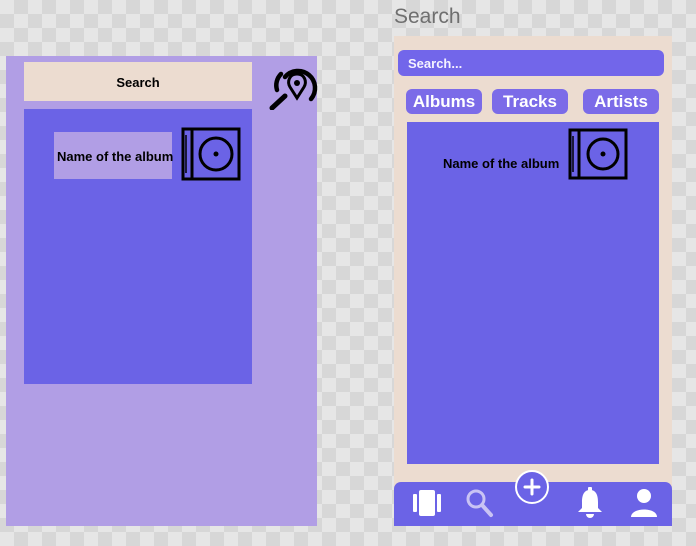 This screenshot has width=696, height=546. Describe the element at coordinates (621, 101) in the screenshot. I see `tab-artists: Artists` at that location.